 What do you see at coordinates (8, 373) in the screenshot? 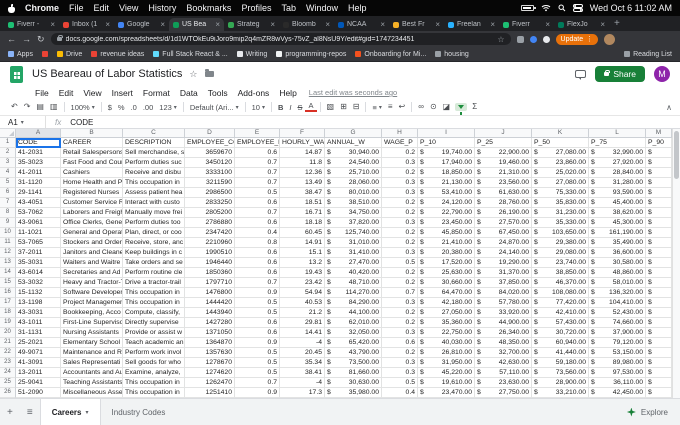
I see `row-header: 24` at bounding box center [8, 373].